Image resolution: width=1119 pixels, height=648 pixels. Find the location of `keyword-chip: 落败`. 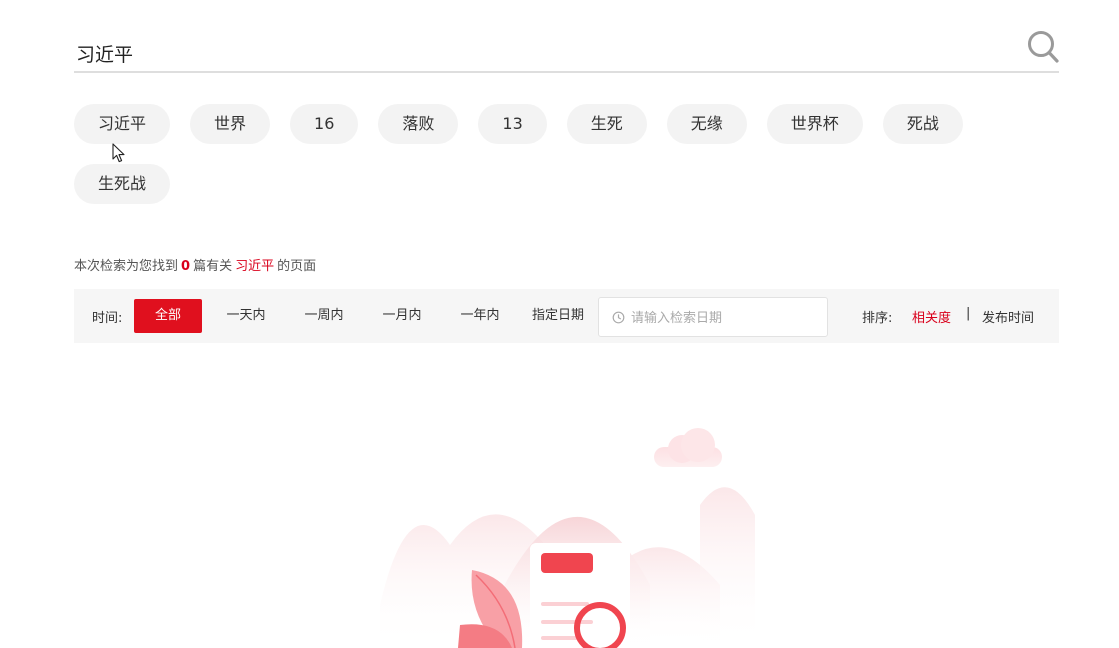

keyword-chip: 落败 is located at coordinates (418, 124).